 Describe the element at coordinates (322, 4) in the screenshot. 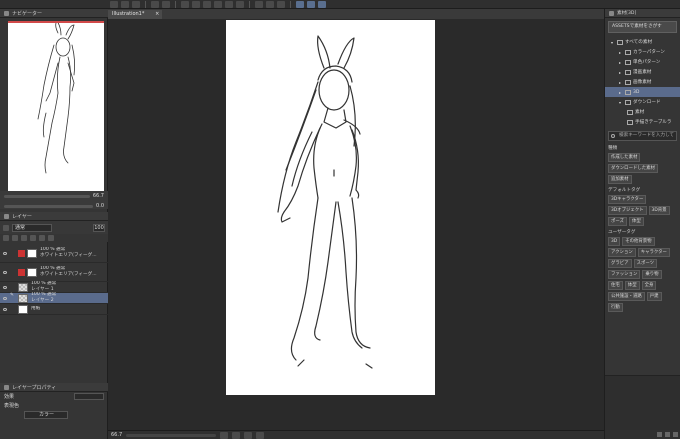

I see `snap-grid-icon` at that location.